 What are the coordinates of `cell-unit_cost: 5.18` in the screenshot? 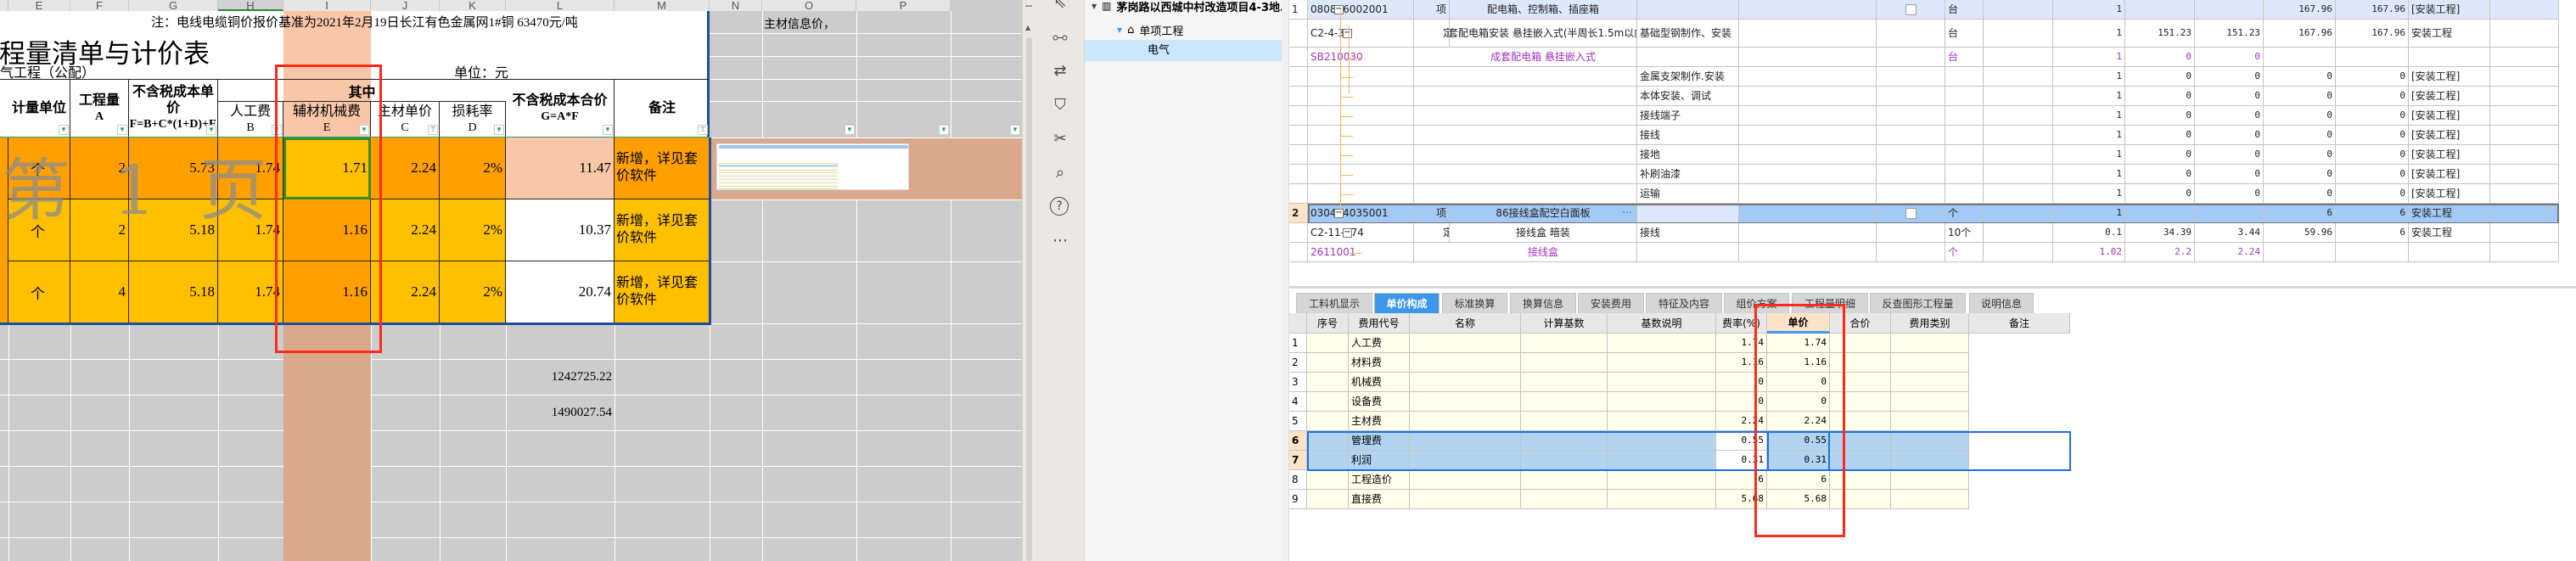 It's located at (173, 292).